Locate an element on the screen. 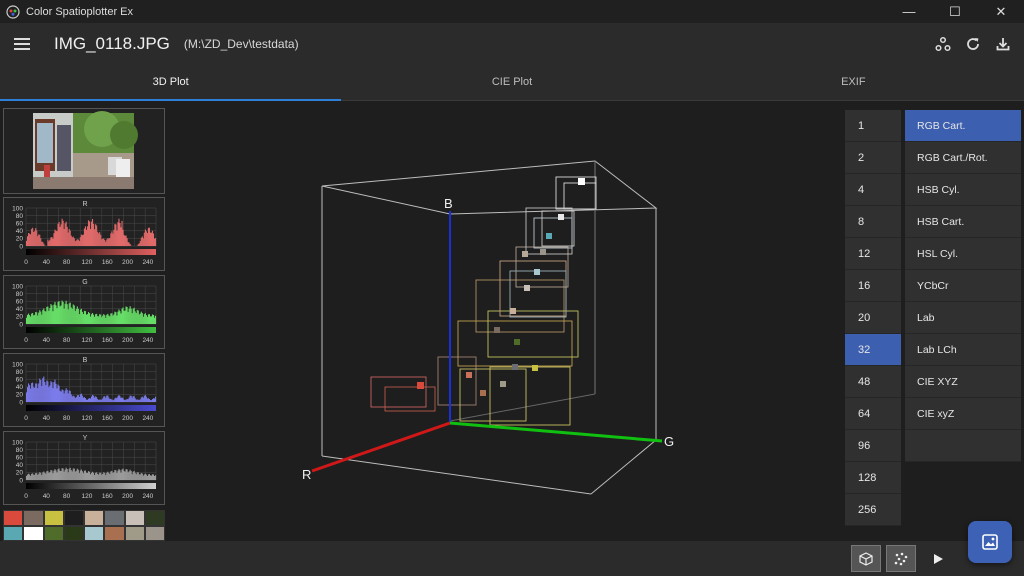 The width and height of the screenshot is (1024, 576). bin-count-32: 32 is located at coordinates (873, 350).